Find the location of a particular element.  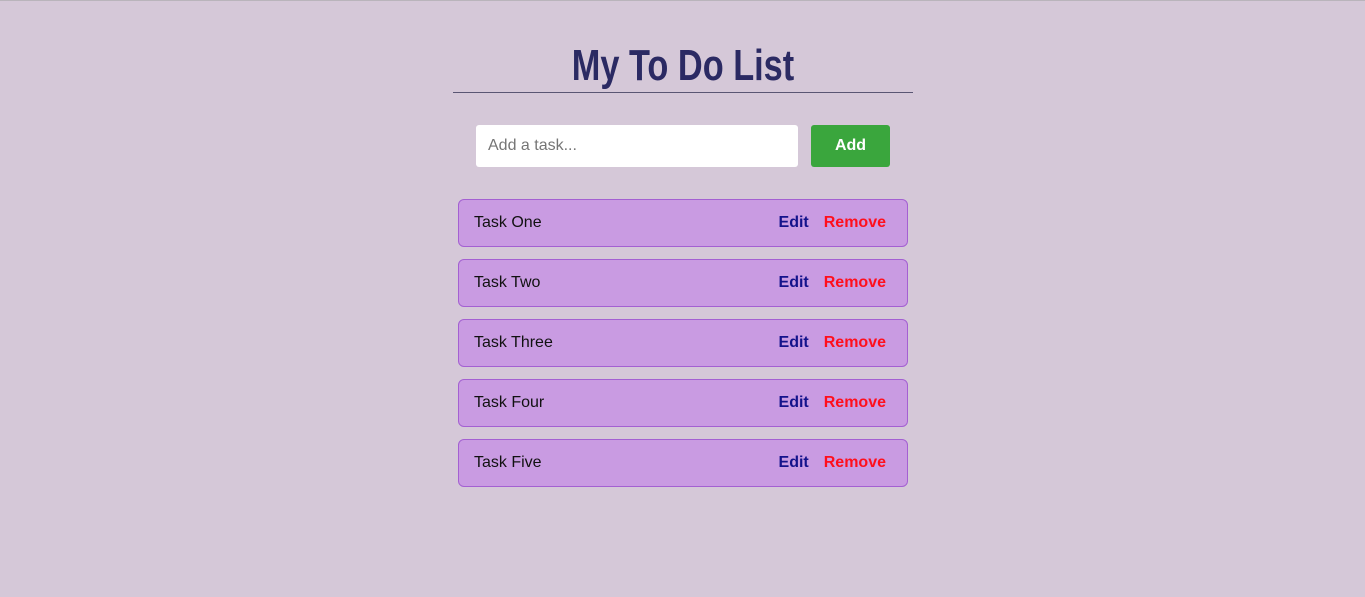

task-text: Task Three is located at coordinates (513, 342).